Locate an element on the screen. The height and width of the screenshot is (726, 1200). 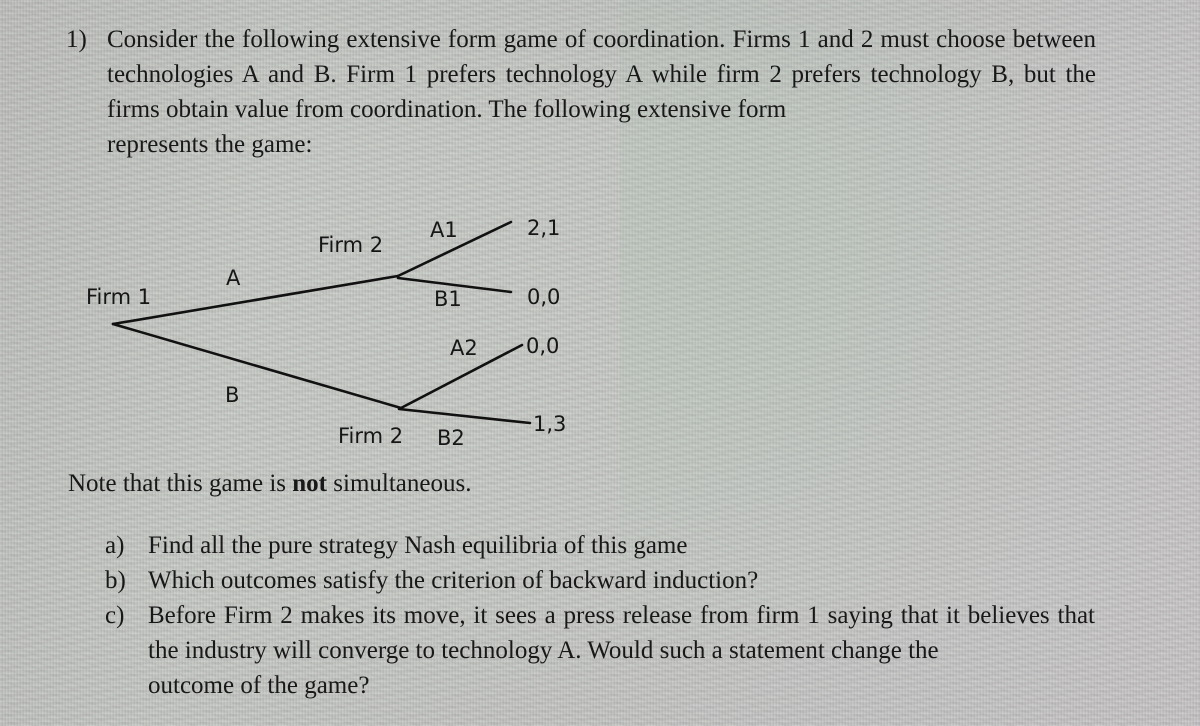
note-line: Note that this game is not simultaneous. is located at coordinates (269, 483).